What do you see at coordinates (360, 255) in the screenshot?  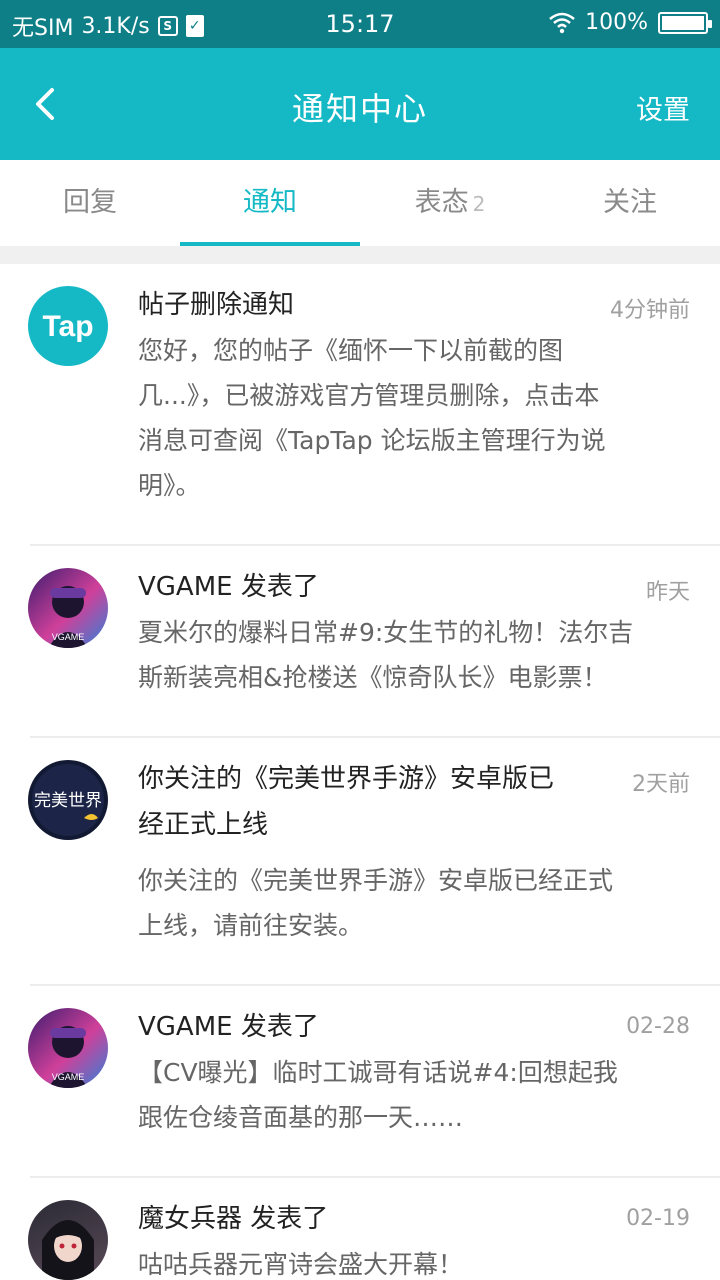 I see `section-divider` at bounding box center [360, 255].